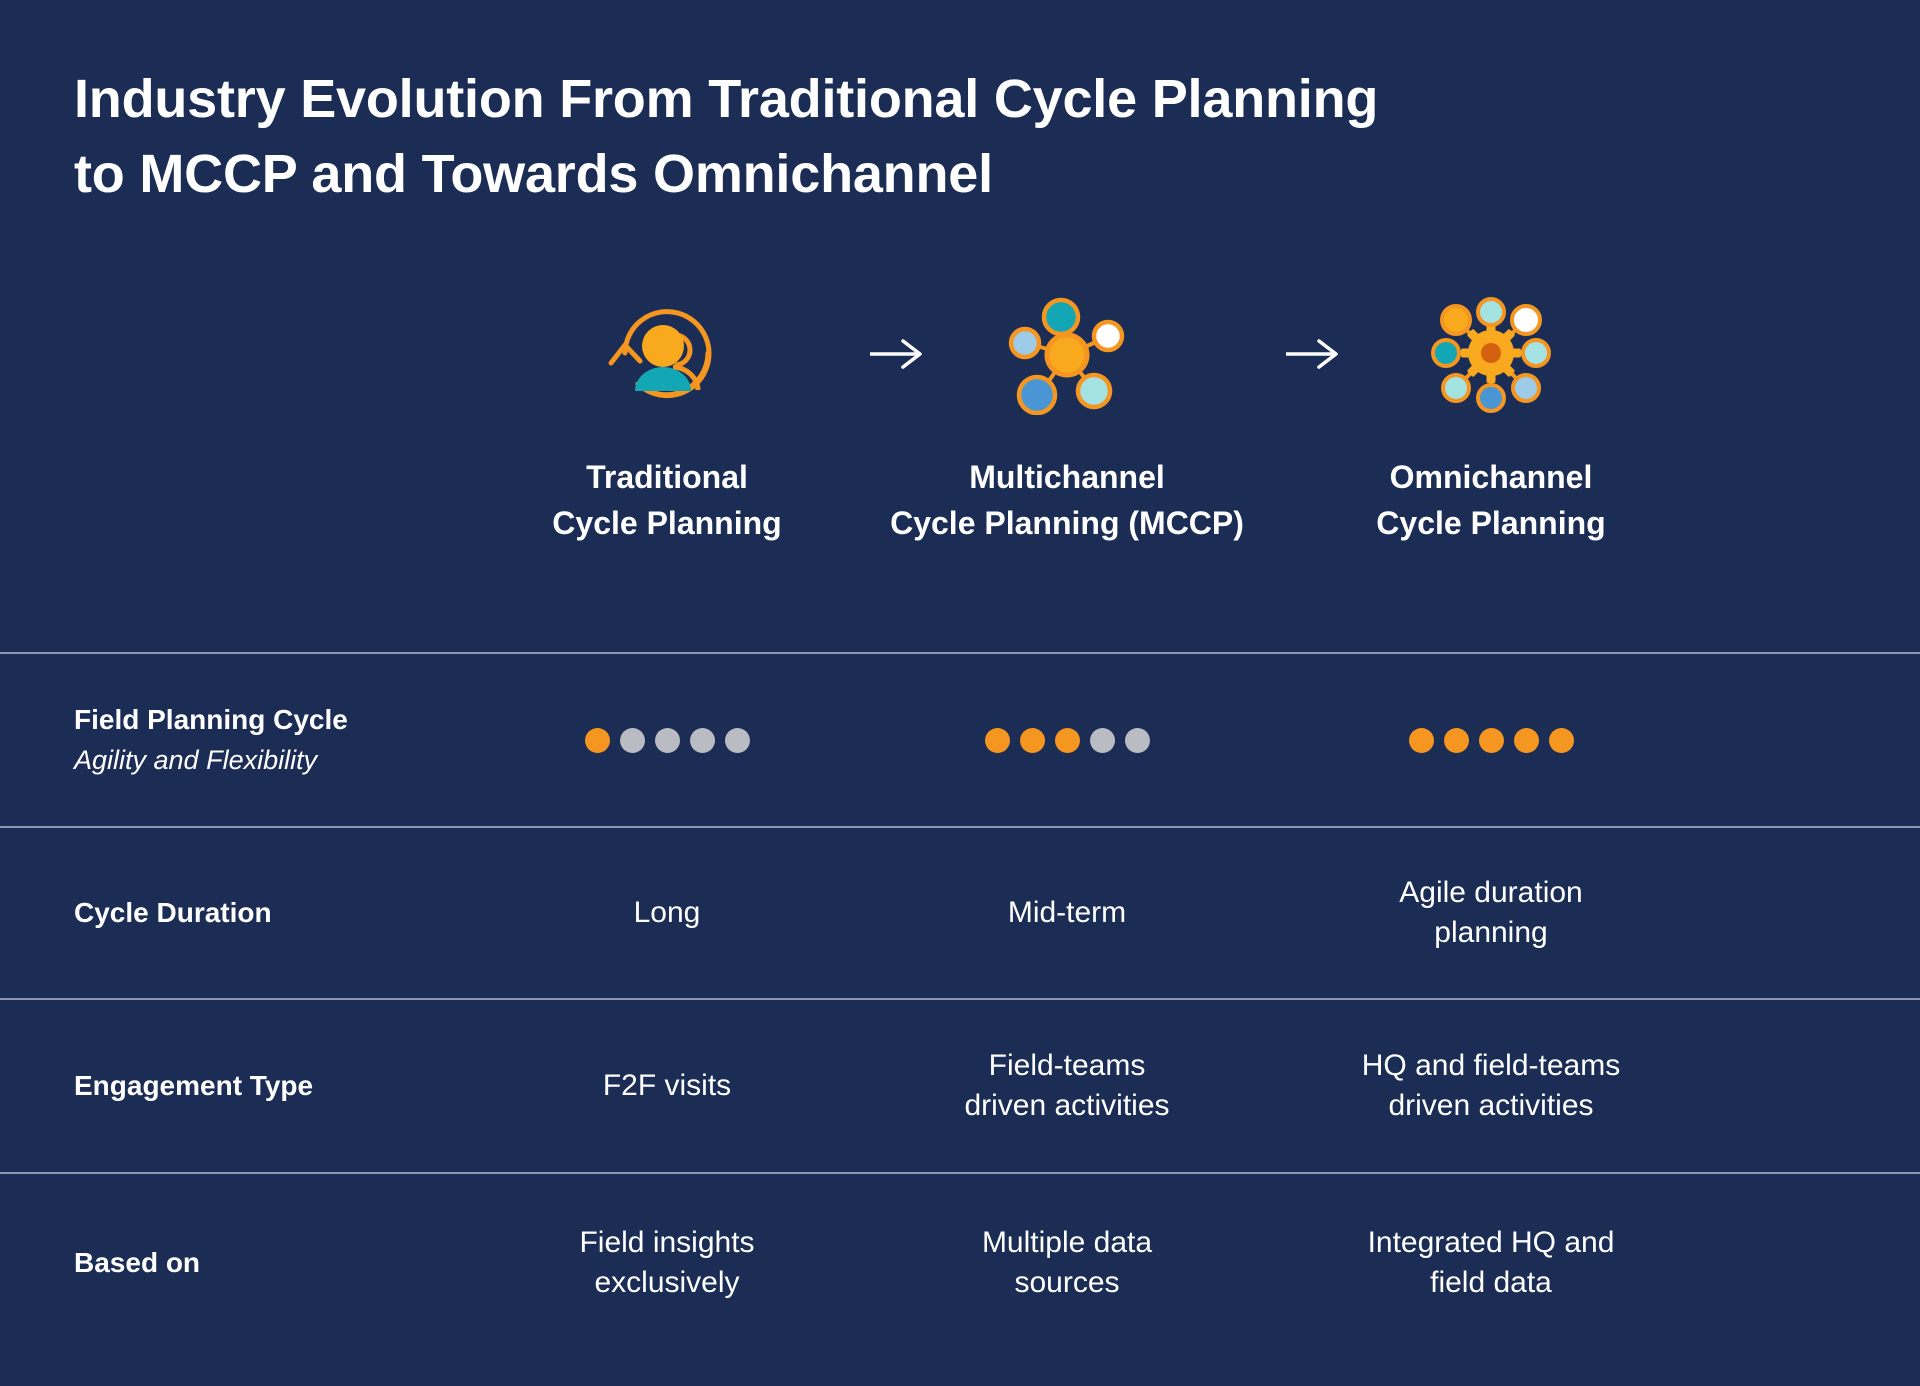 This screenshot has width=1920, height=1386. Describe the element at coordinates (1491, 418) in the screenshot. I see `column-omnichannel: Omnichannel Cycle Planning` at that location.